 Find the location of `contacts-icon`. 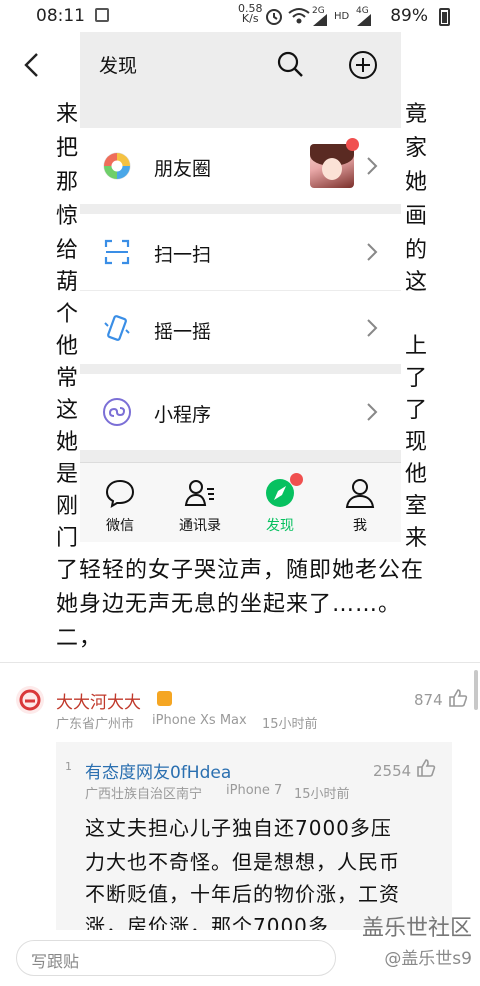

contacts-icon is located at coordinates (199, 493).